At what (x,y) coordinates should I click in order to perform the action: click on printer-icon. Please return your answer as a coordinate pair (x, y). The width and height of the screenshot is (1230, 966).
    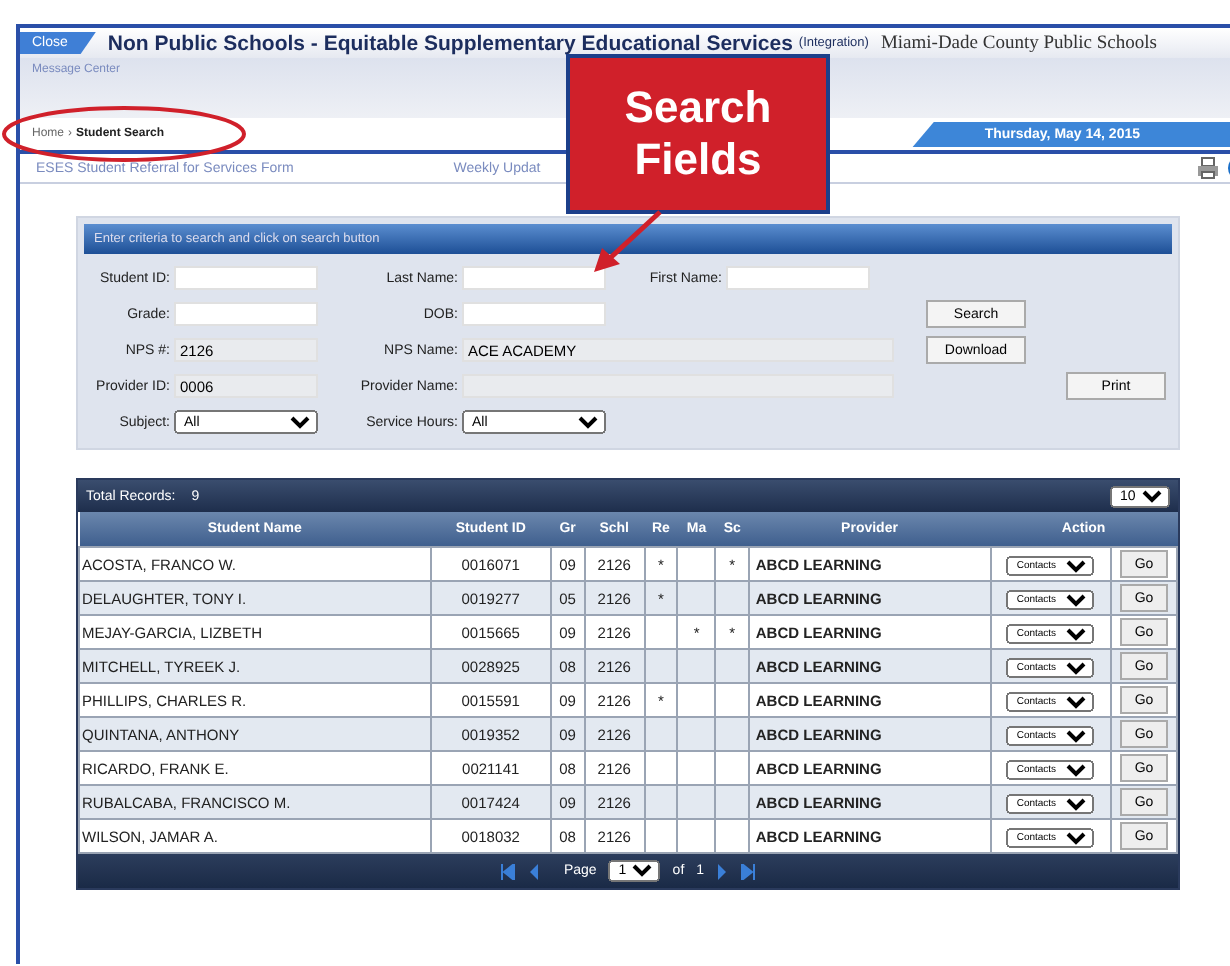
    Looking at the image, I should click on (1208, 168).